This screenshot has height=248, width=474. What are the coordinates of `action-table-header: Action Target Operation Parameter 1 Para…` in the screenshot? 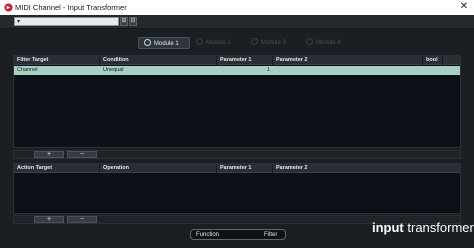 It's located at (237, 168).